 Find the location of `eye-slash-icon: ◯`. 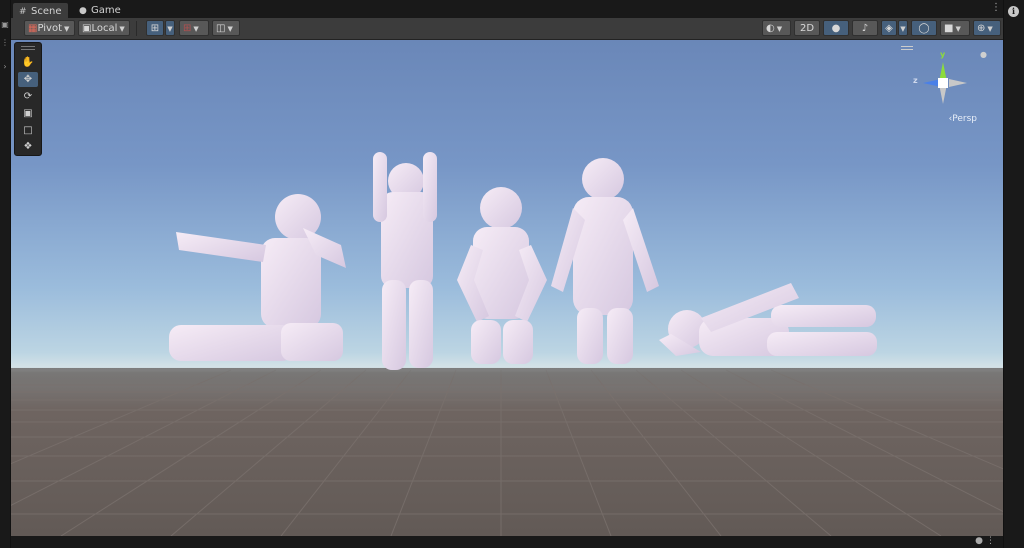

eye-slash-icon: ◯ is located at coordinates (924, 28).